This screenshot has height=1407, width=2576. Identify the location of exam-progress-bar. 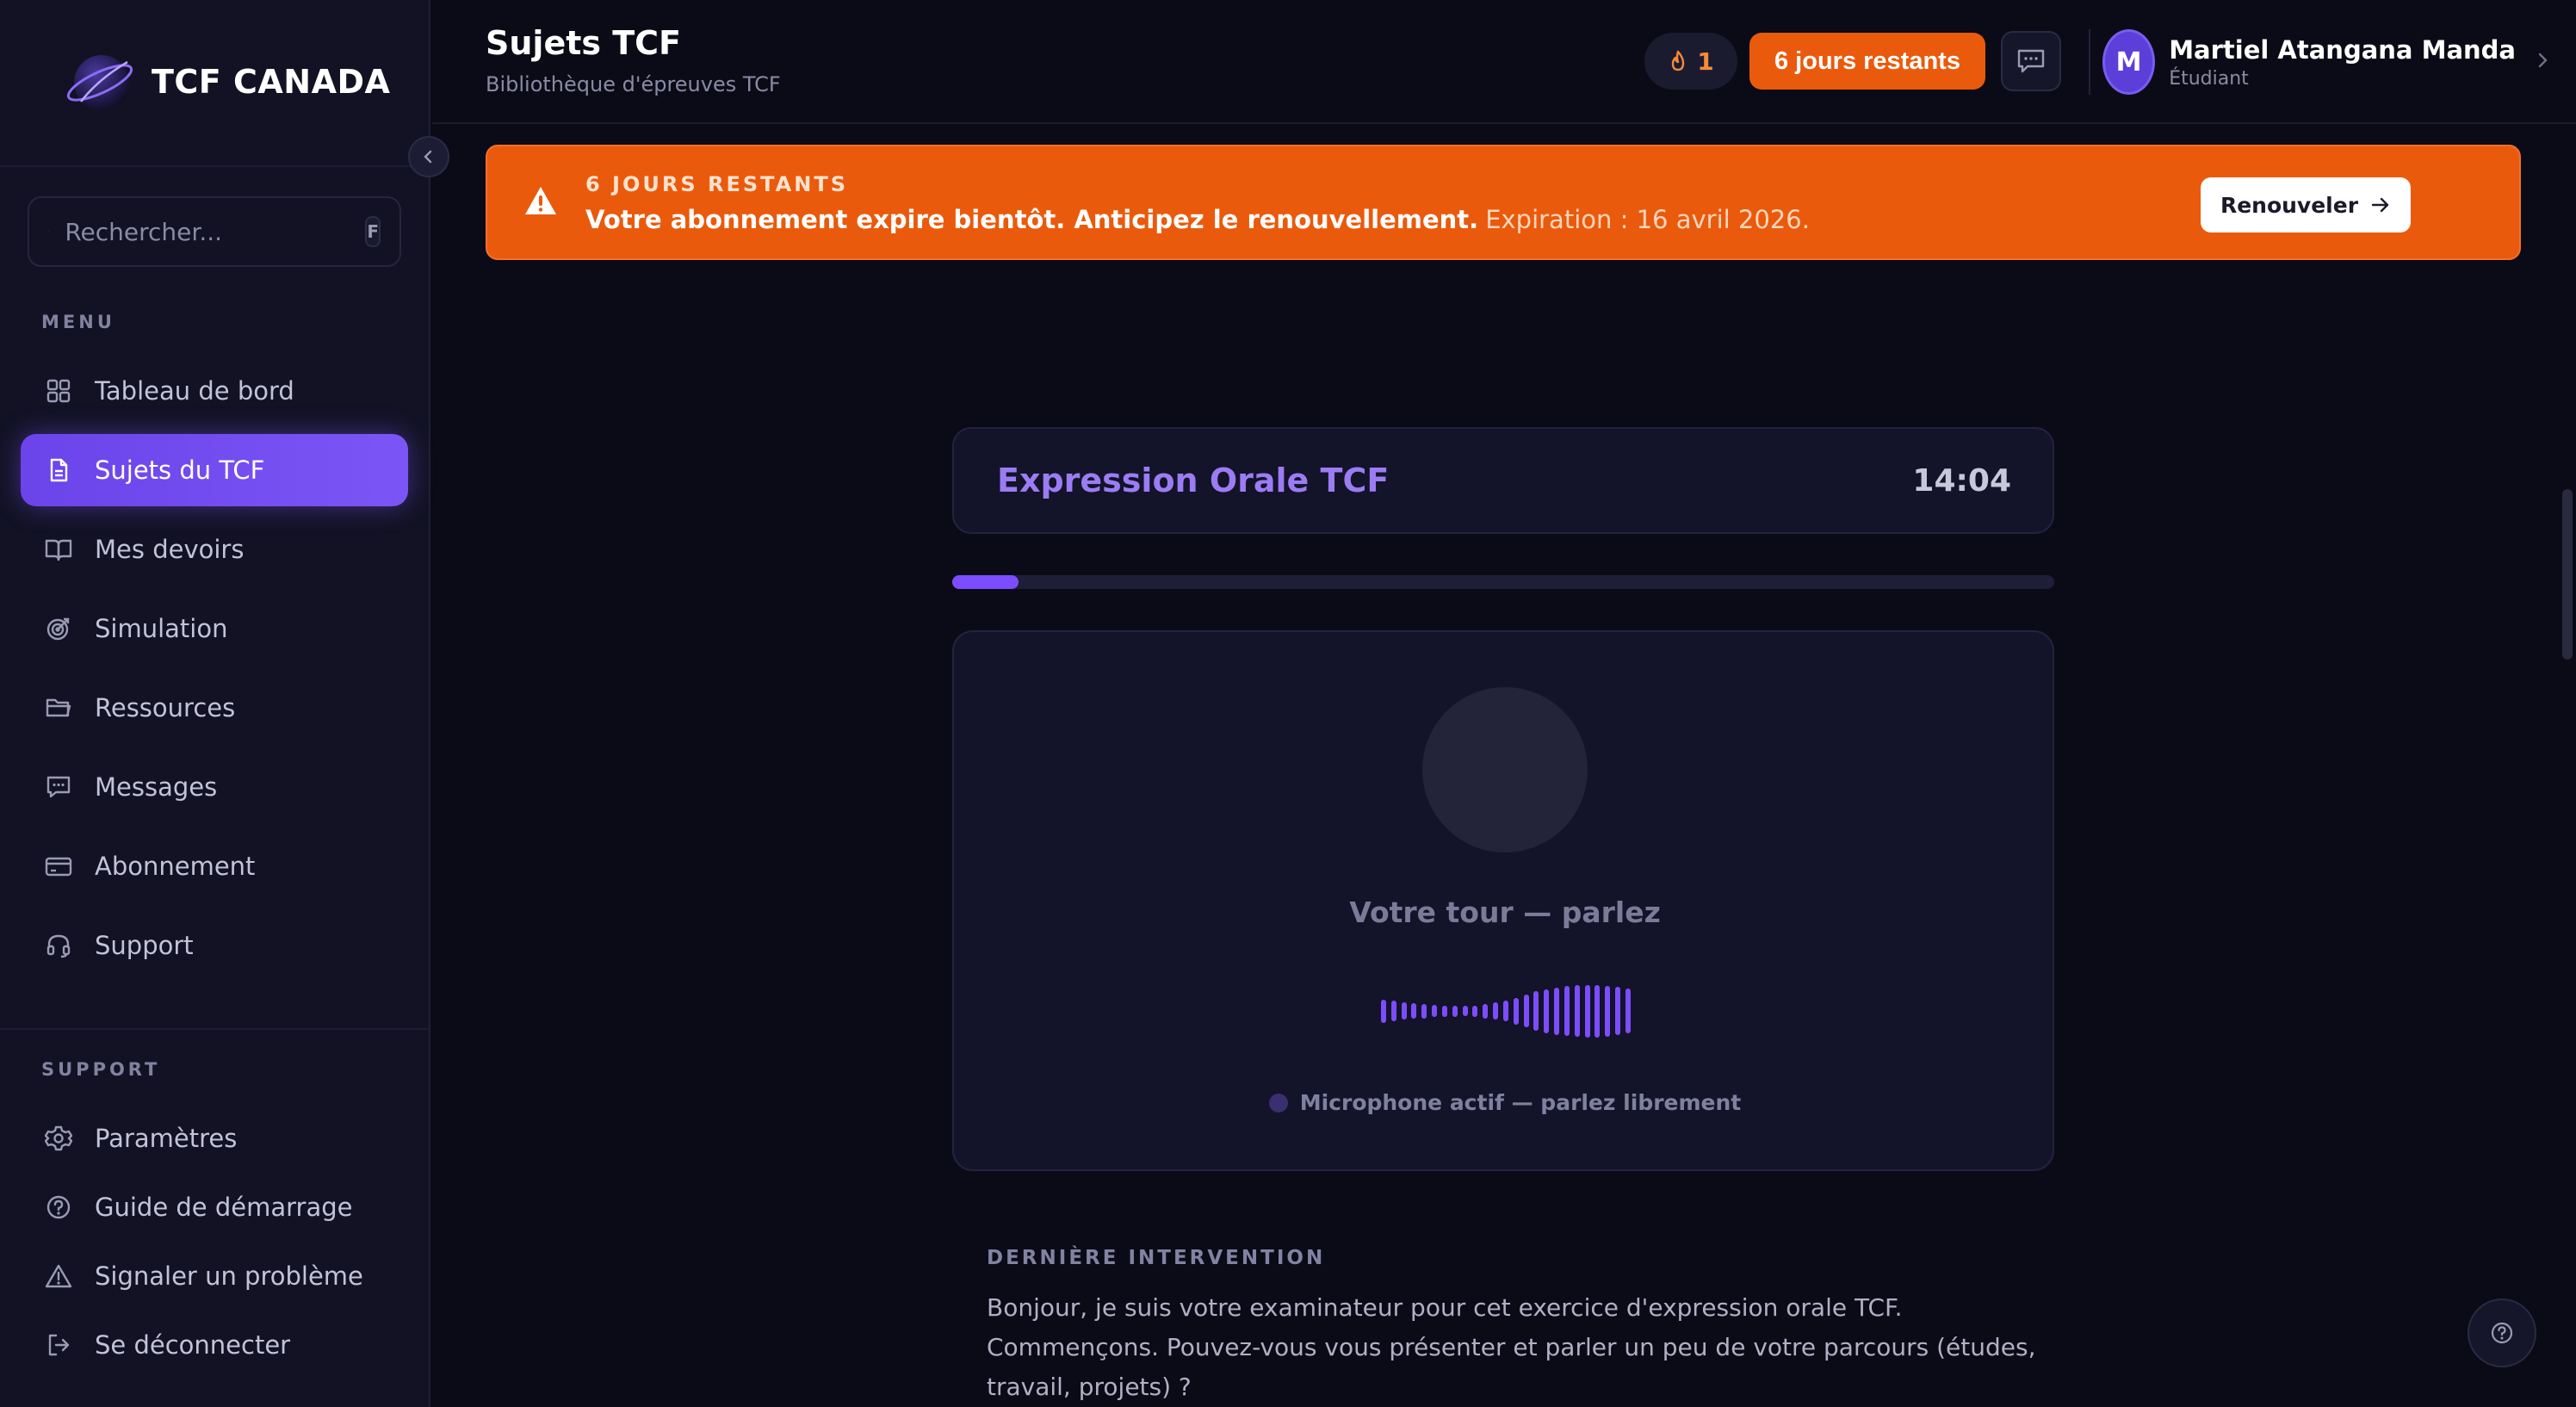
(1503, 582).